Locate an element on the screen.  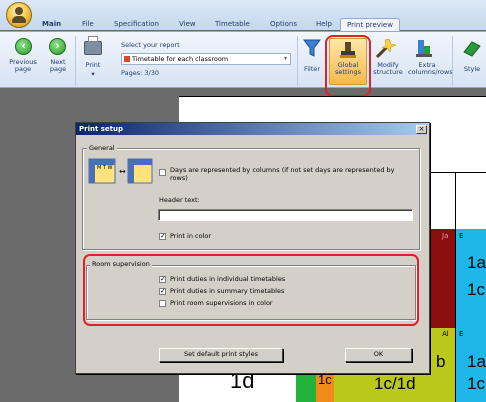
tab-options: Options is located at coordinates (283, 25).